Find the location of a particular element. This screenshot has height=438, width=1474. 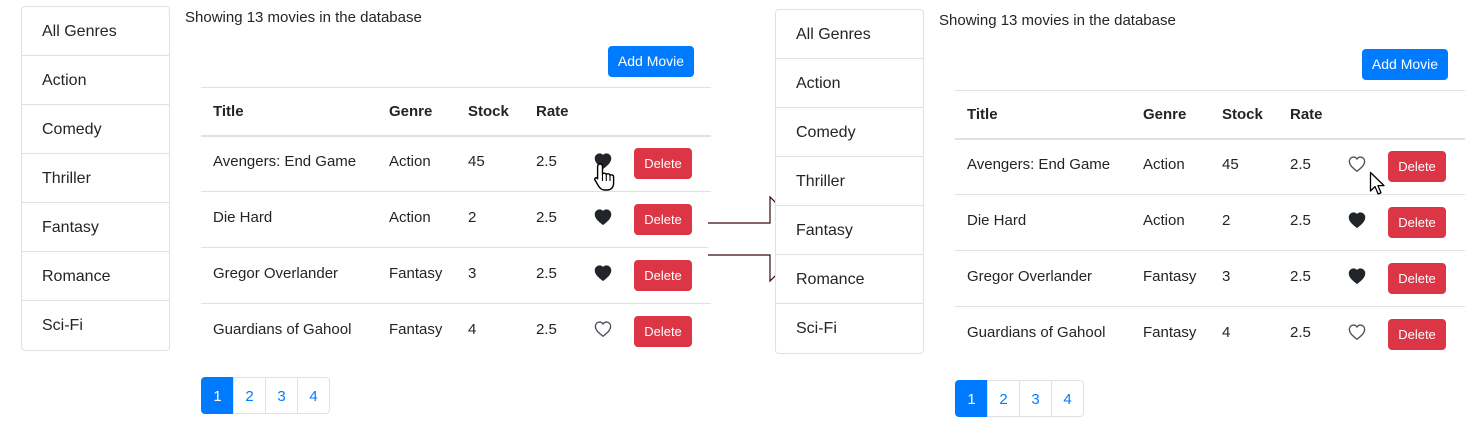

column-header-delete is located at coordinates (666, 112).